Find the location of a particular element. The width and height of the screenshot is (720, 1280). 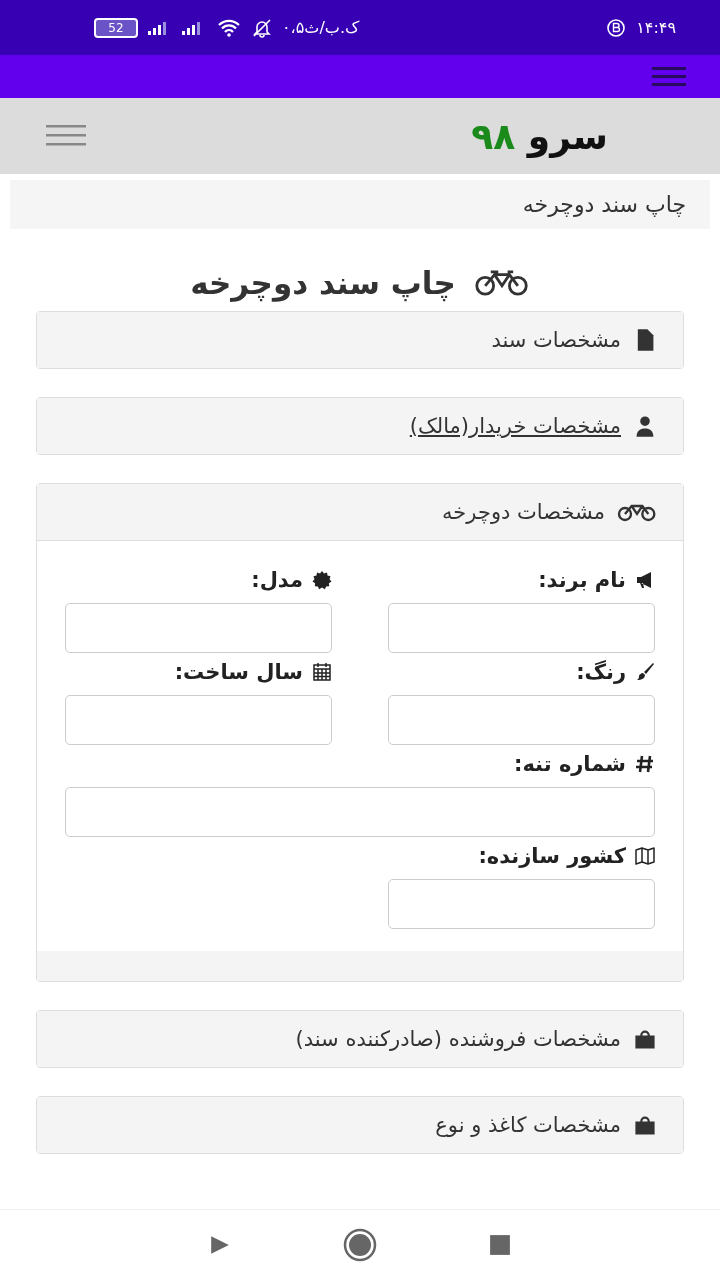

clock: ۱۴:۴۹ is located at coordinates (656, 27).